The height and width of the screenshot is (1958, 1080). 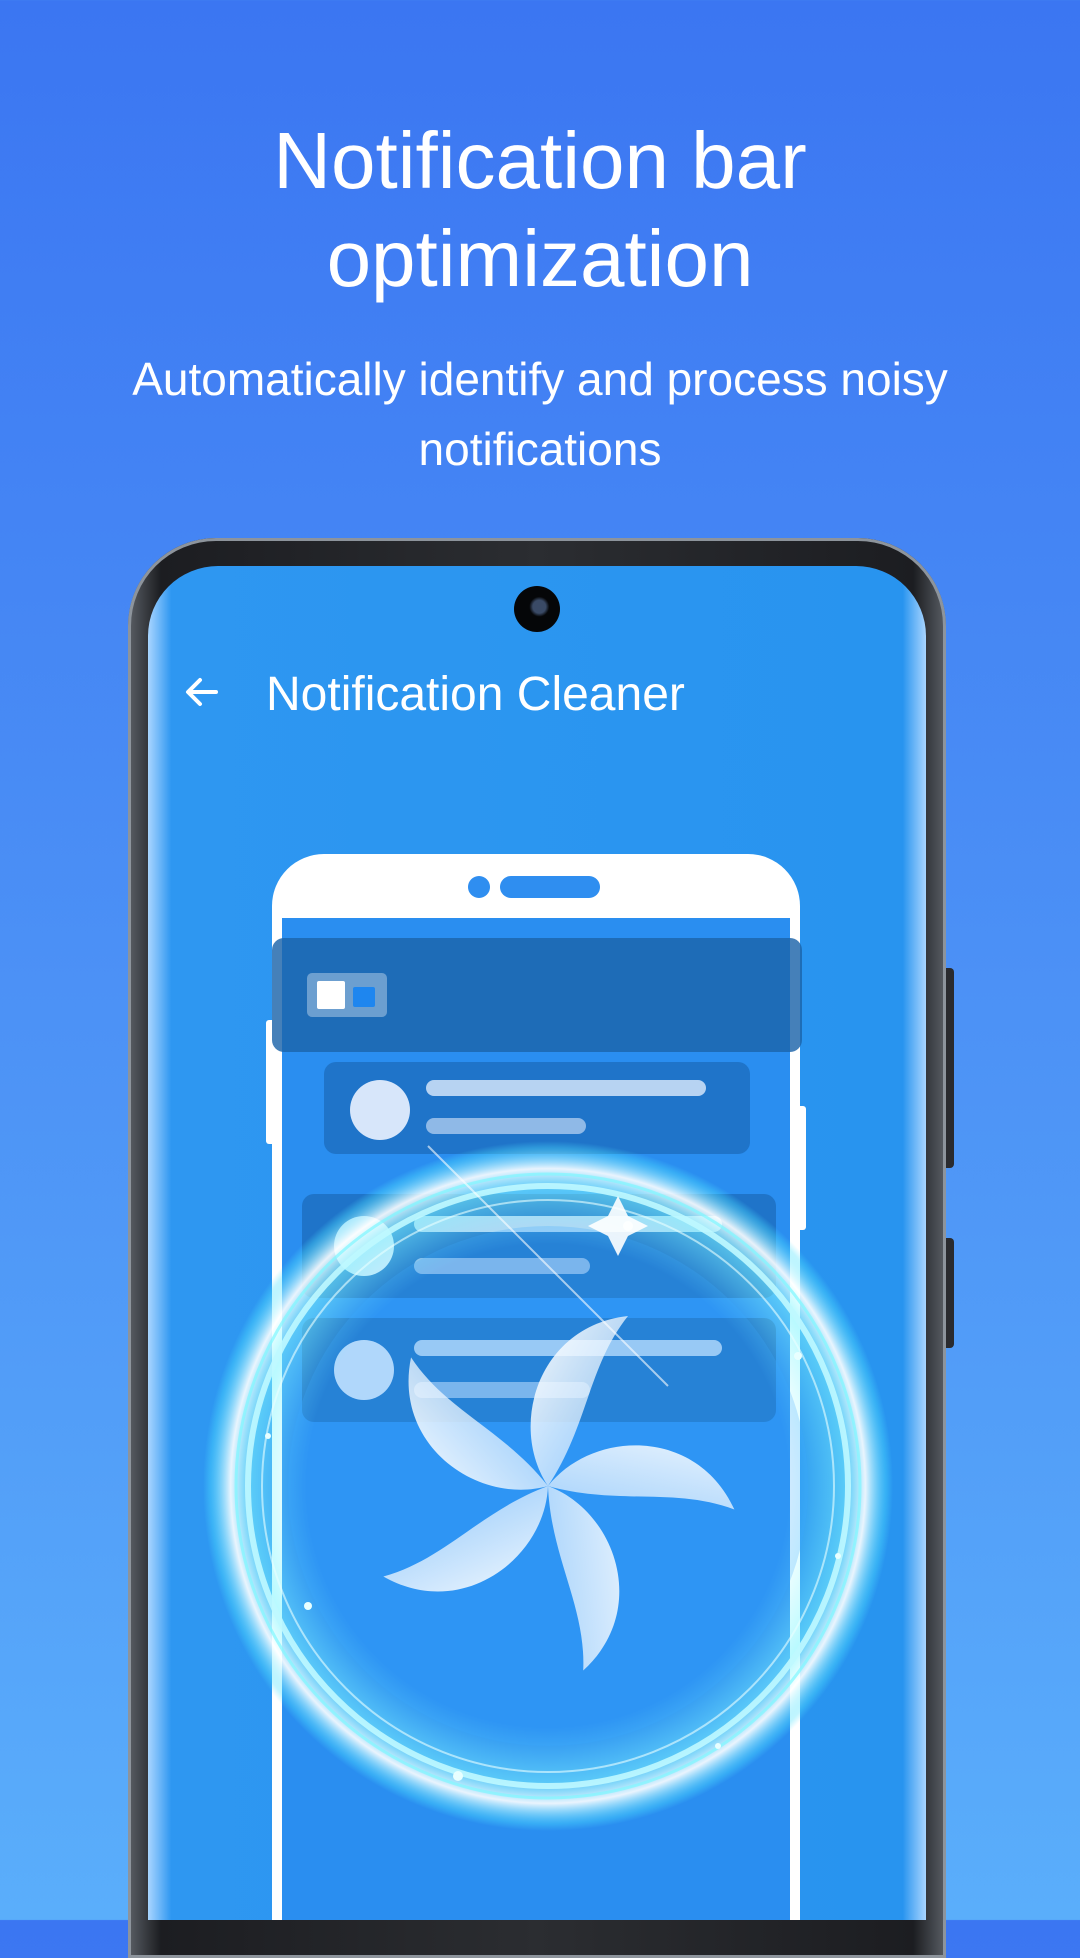 I want to click on app-logo-icon, so click(x=347, y=995).